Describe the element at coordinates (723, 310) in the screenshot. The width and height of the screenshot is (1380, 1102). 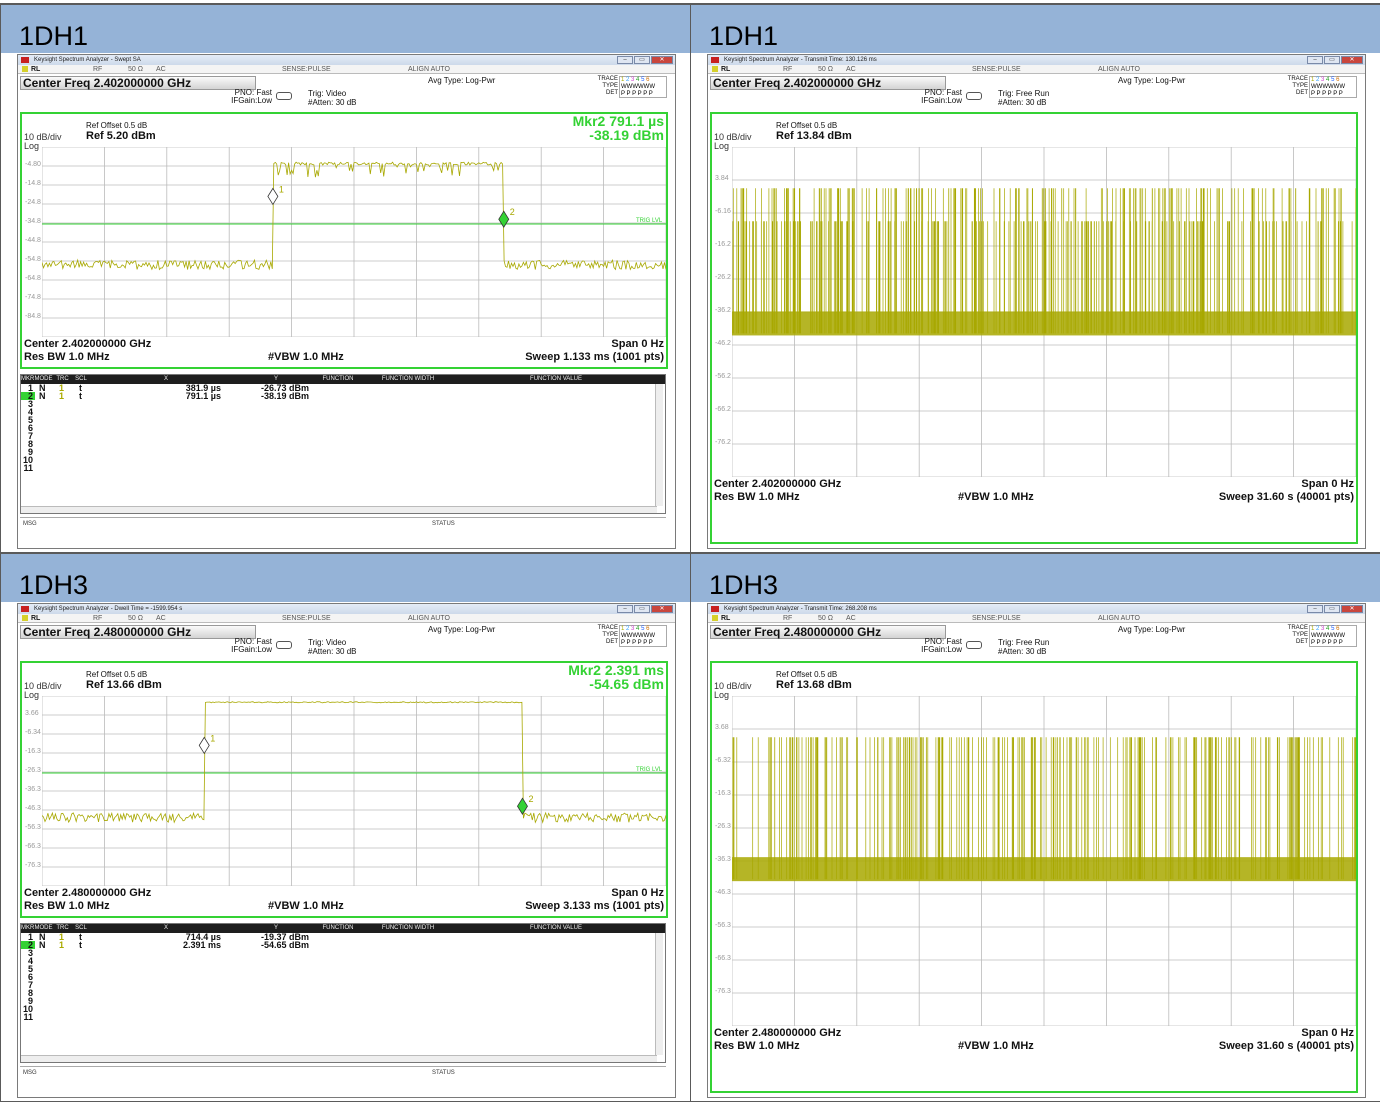
I see `y-tick-label: -36.2` at that location.